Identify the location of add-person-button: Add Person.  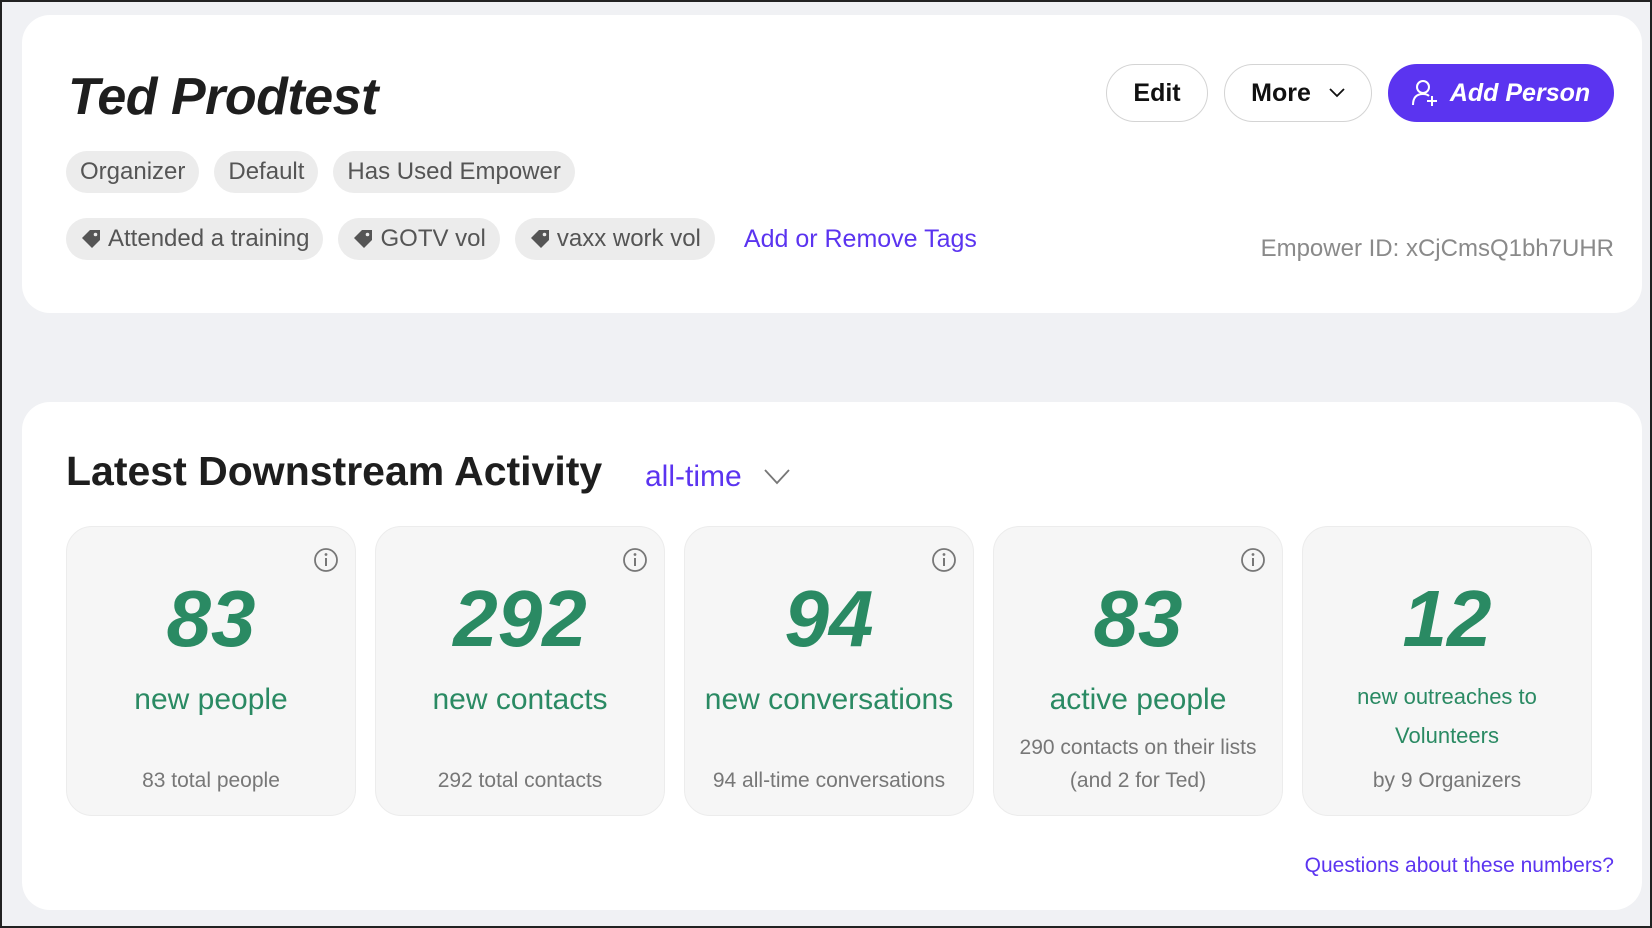
(1501, 93).